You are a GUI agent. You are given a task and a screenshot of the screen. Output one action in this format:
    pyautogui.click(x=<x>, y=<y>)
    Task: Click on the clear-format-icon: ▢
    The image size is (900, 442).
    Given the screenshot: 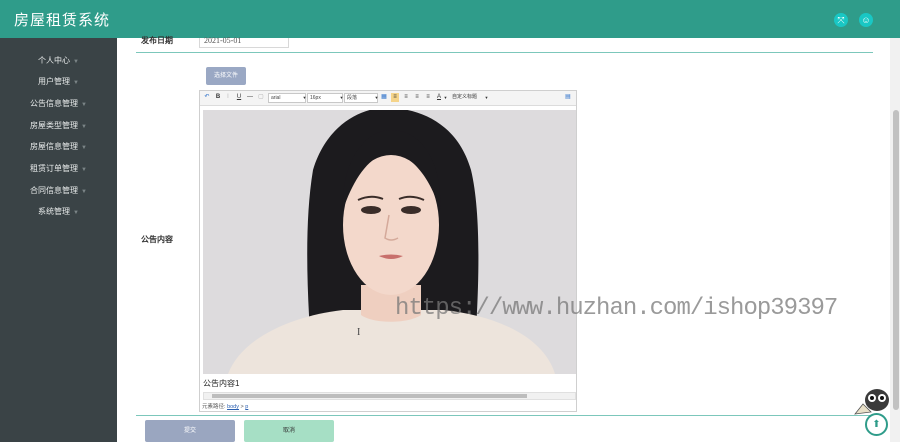 What is the action you would take?
    pyautogui.click(x=261, y=97)
    